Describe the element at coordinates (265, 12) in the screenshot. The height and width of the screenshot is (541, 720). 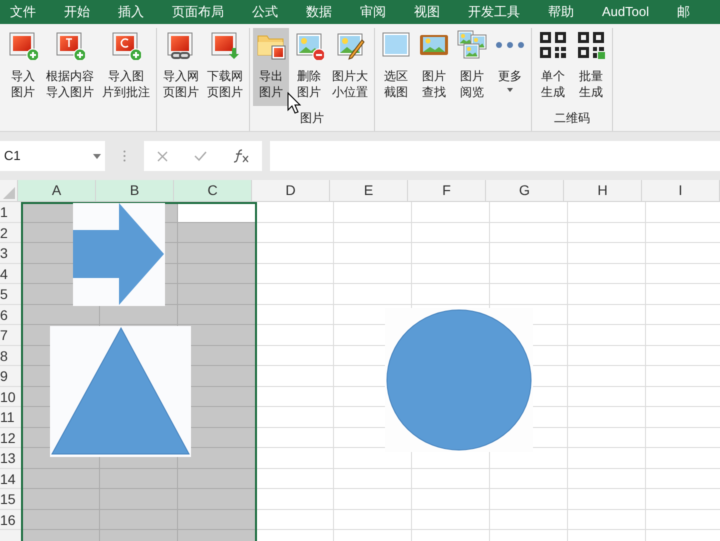
I see `ribbon-tab: 公式` at that location.